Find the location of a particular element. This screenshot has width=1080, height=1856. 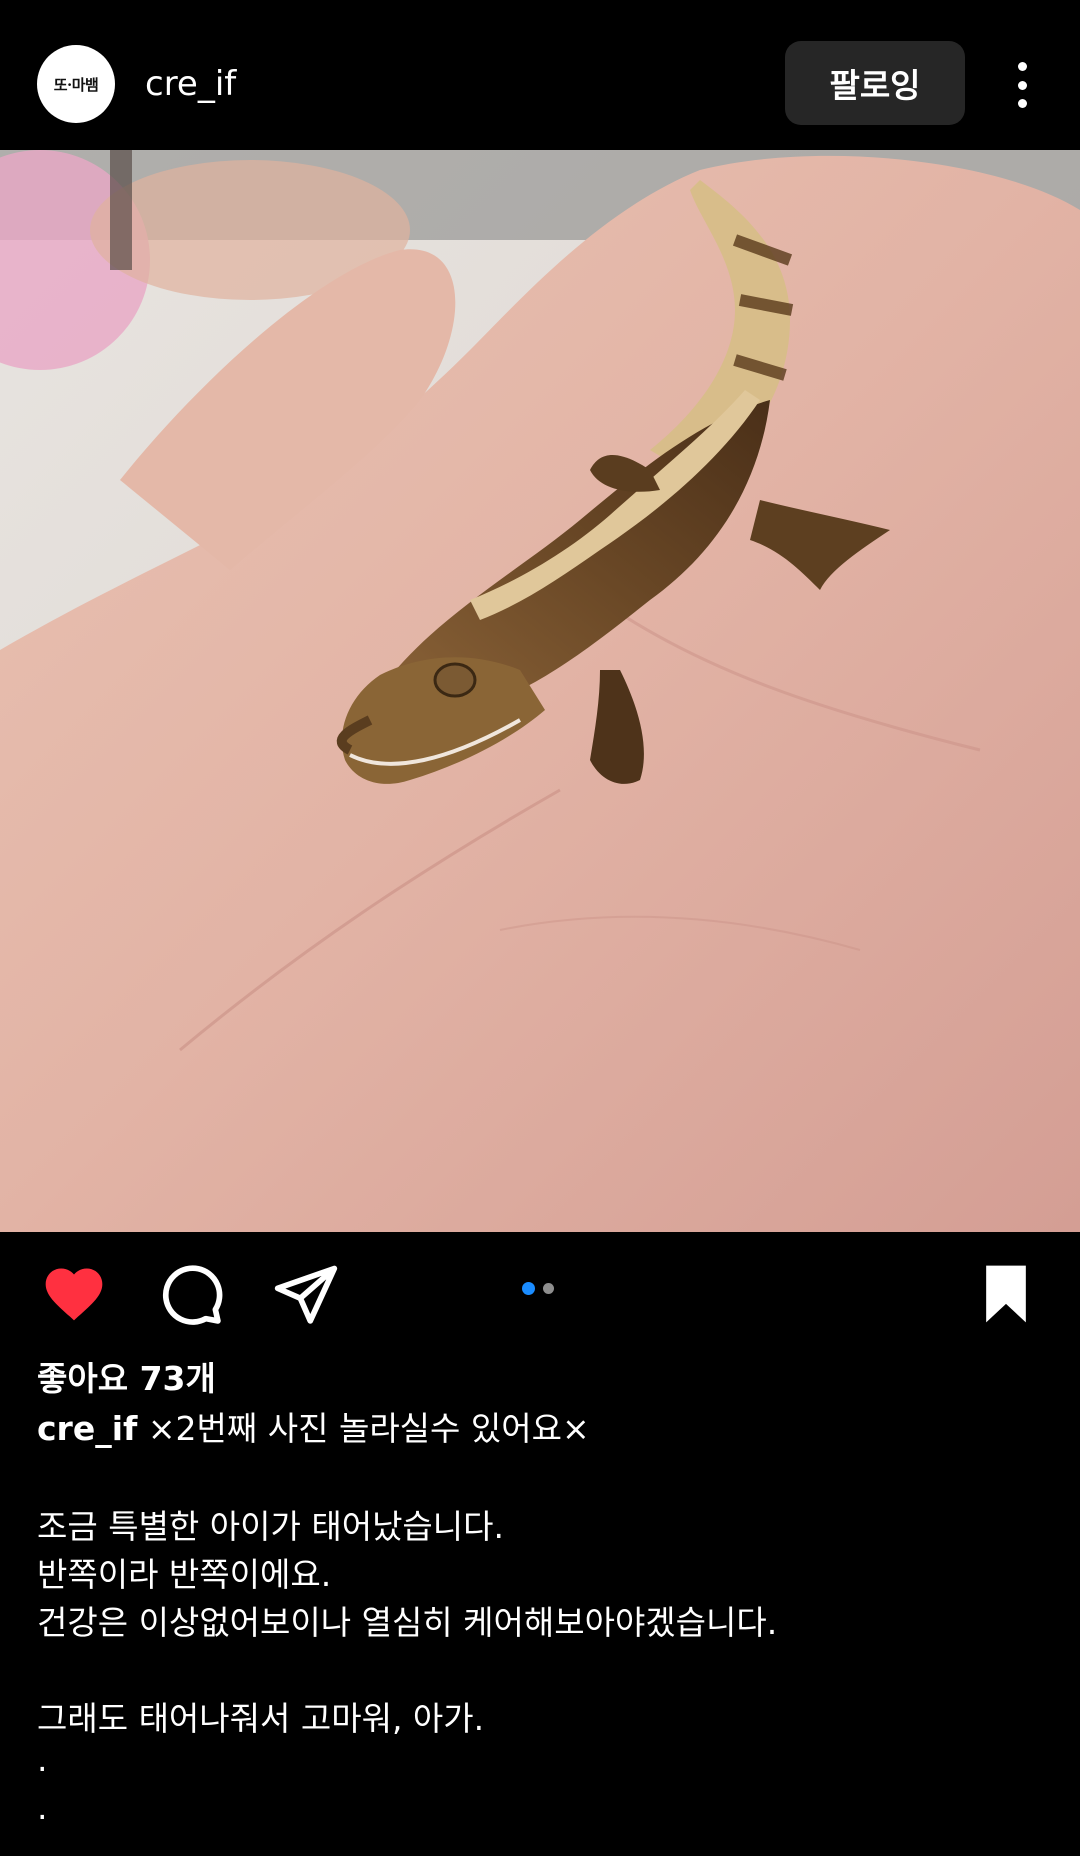

comment-icon is located at coordinates (191, 1294).